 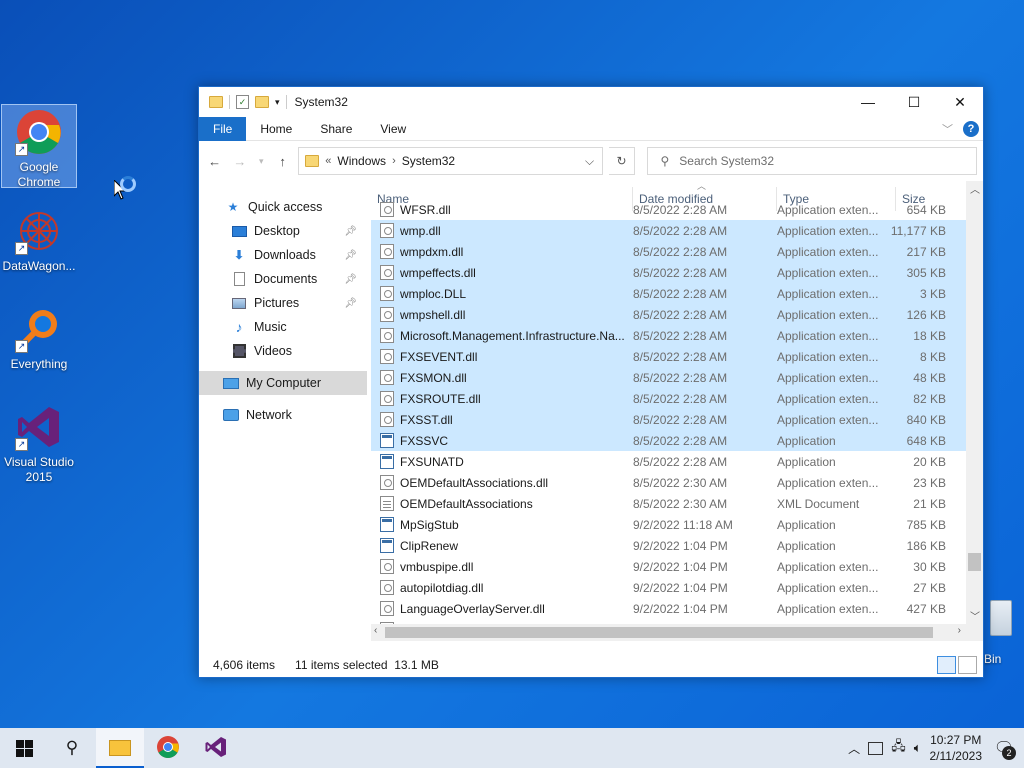 I want to click on nav-item-videos: Videos, so click(x=283, y=351).